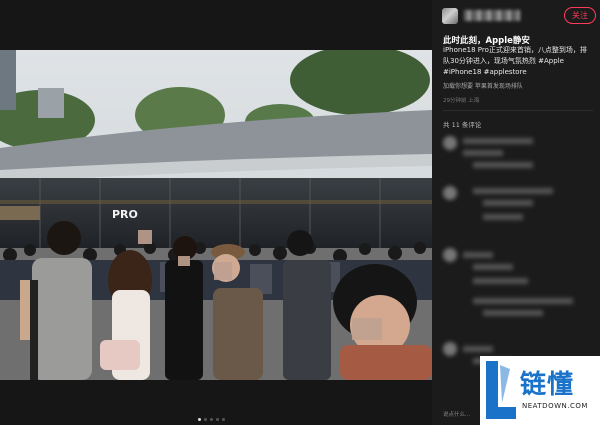 The height and width of the screenshot is (425, 600). I want to click on watermark-domain: NEATDOWN.COM, so click(555, 406).